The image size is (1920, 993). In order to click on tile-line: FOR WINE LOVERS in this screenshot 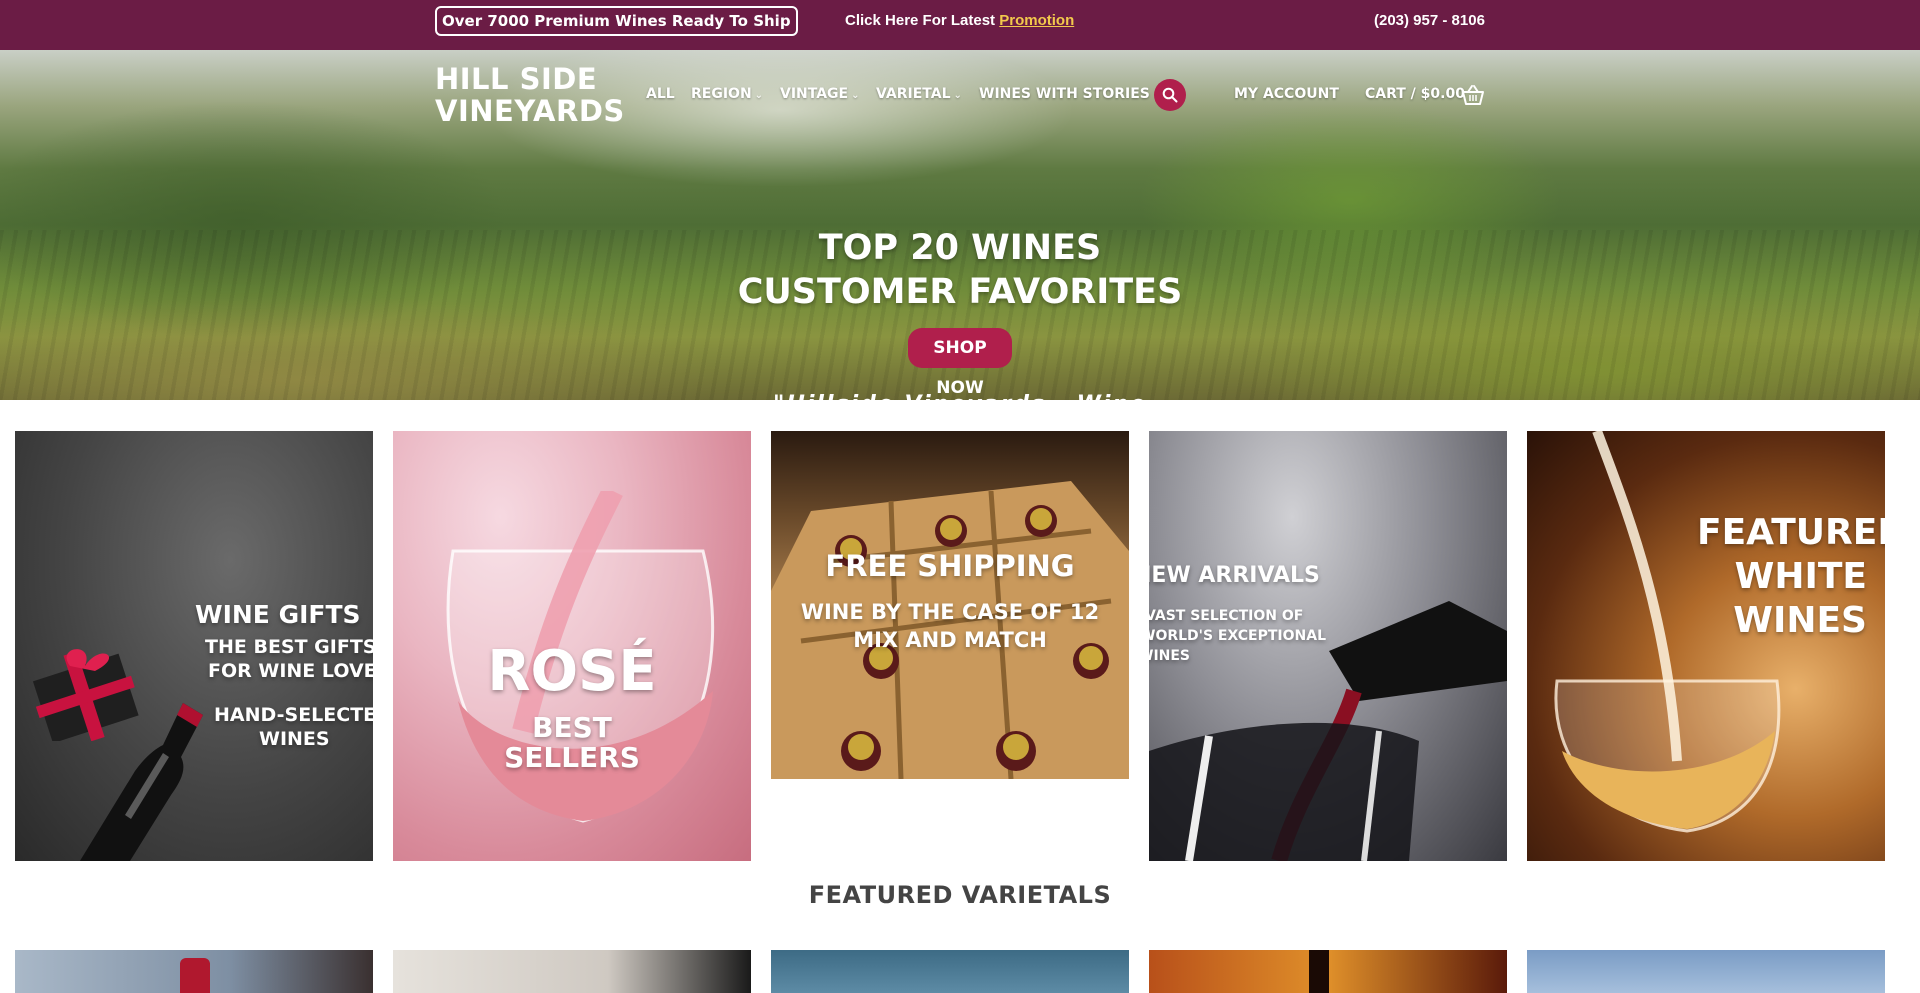, I will do `click(290, 671)`.